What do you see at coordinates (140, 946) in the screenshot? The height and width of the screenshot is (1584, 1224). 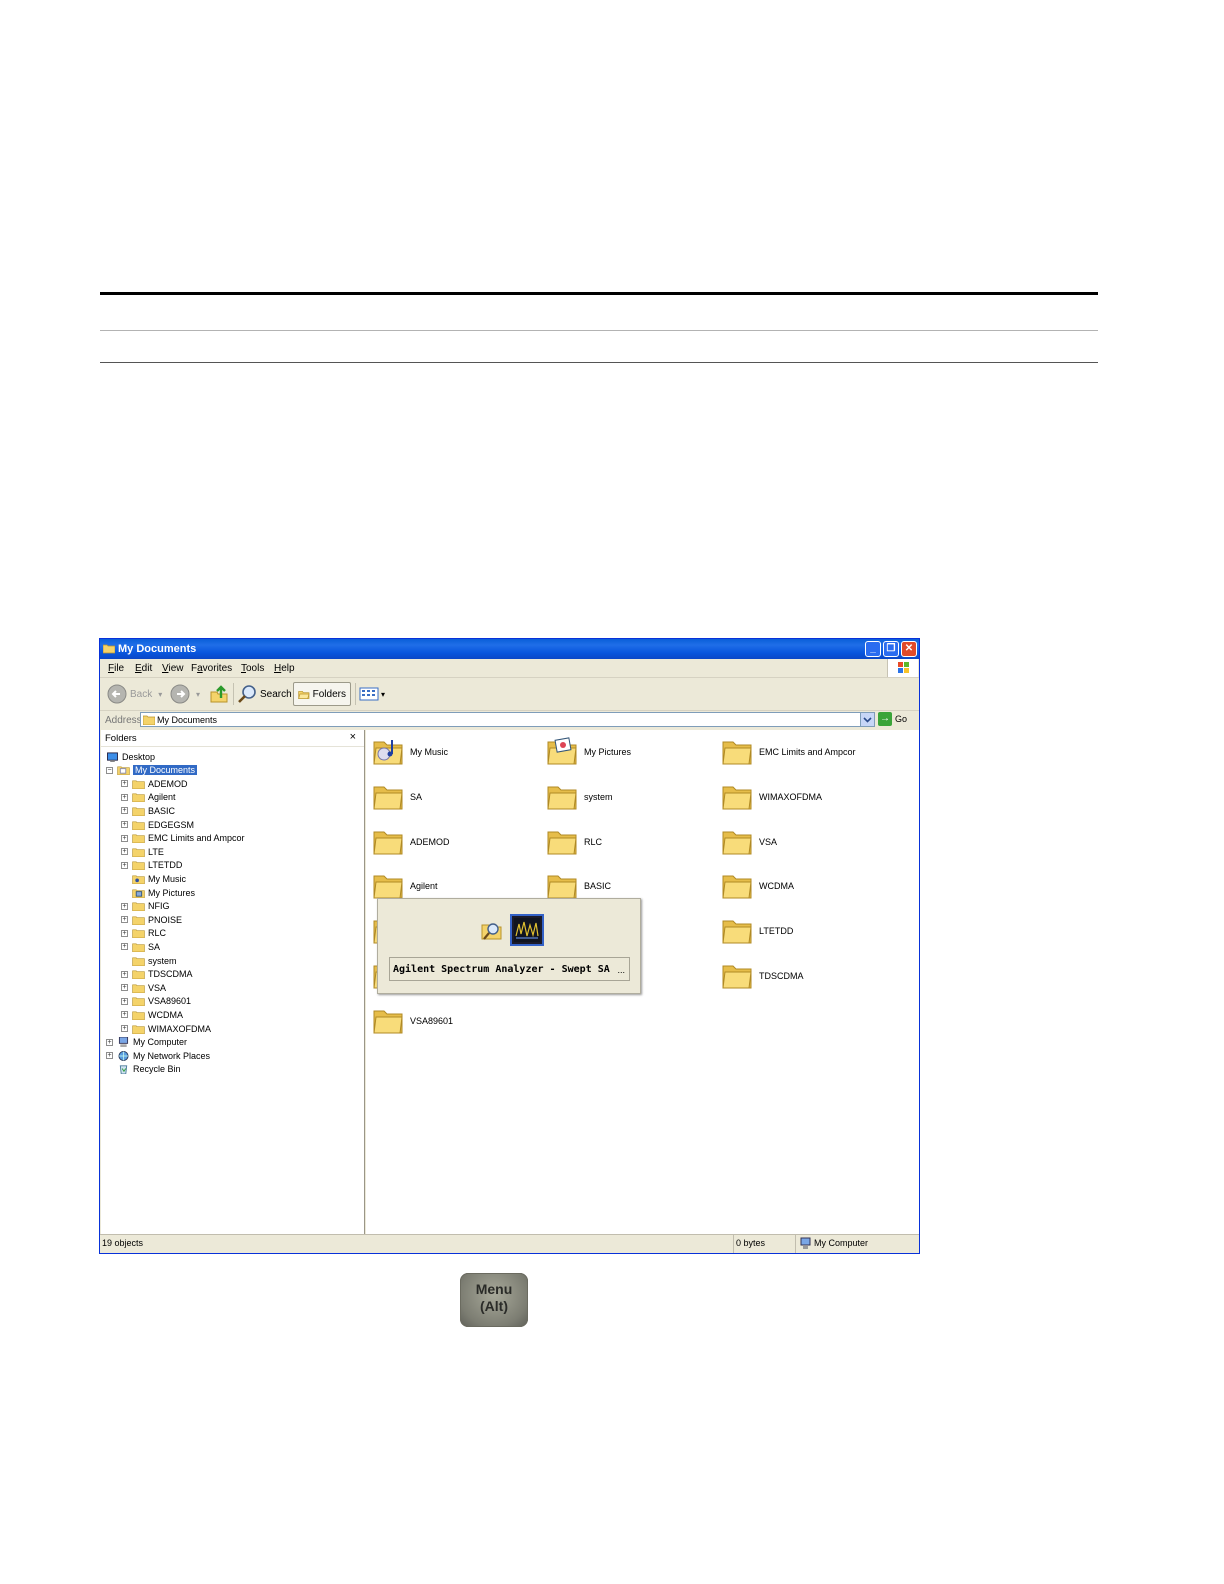 I see `tree-item: + SA` at bounding box center [140, 946].